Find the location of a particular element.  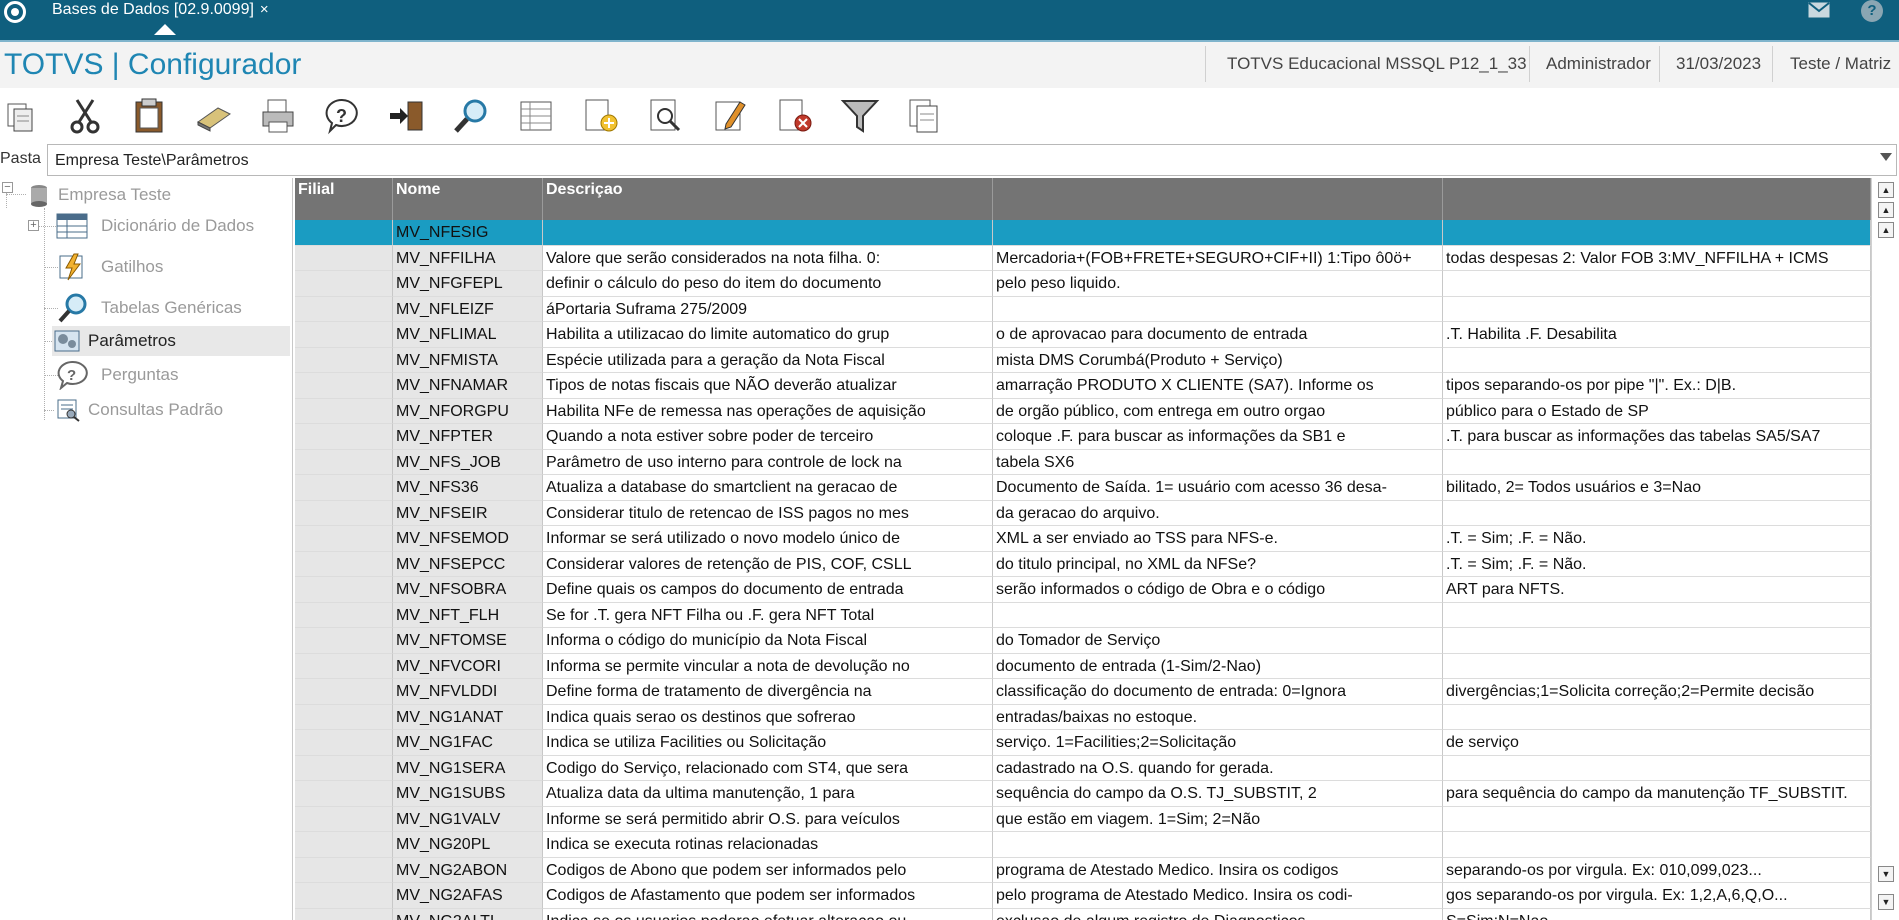

tree-item-tabelas-genericas: Tabelas Genéricas is located at coordinates (145, 308).